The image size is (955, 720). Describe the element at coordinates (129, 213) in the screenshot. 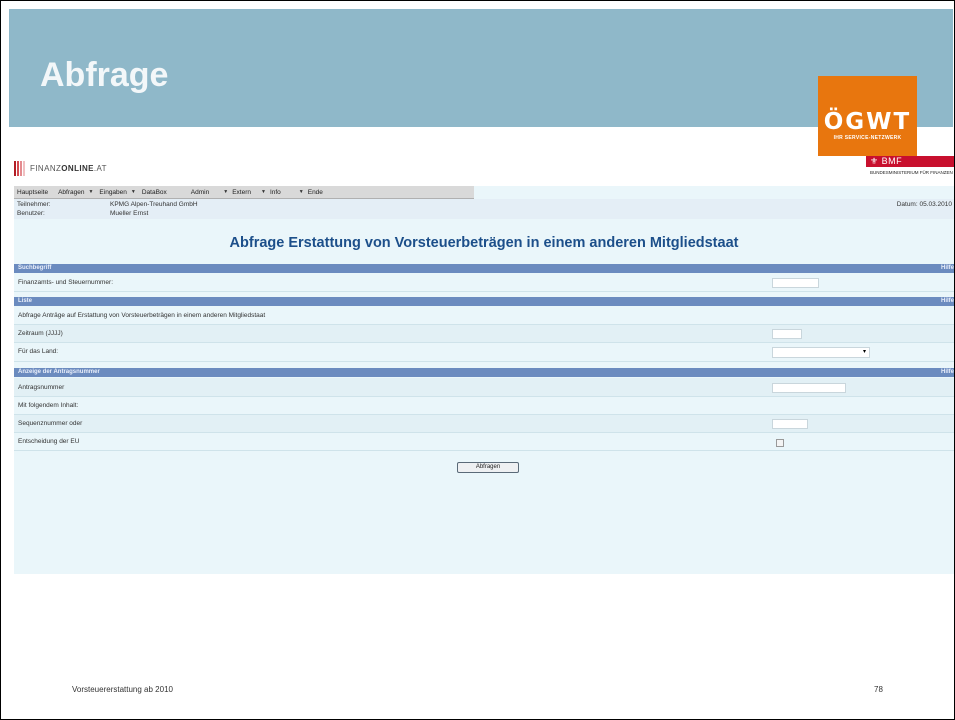

I see `benutzer-value: Mueller Ernst` at that location.